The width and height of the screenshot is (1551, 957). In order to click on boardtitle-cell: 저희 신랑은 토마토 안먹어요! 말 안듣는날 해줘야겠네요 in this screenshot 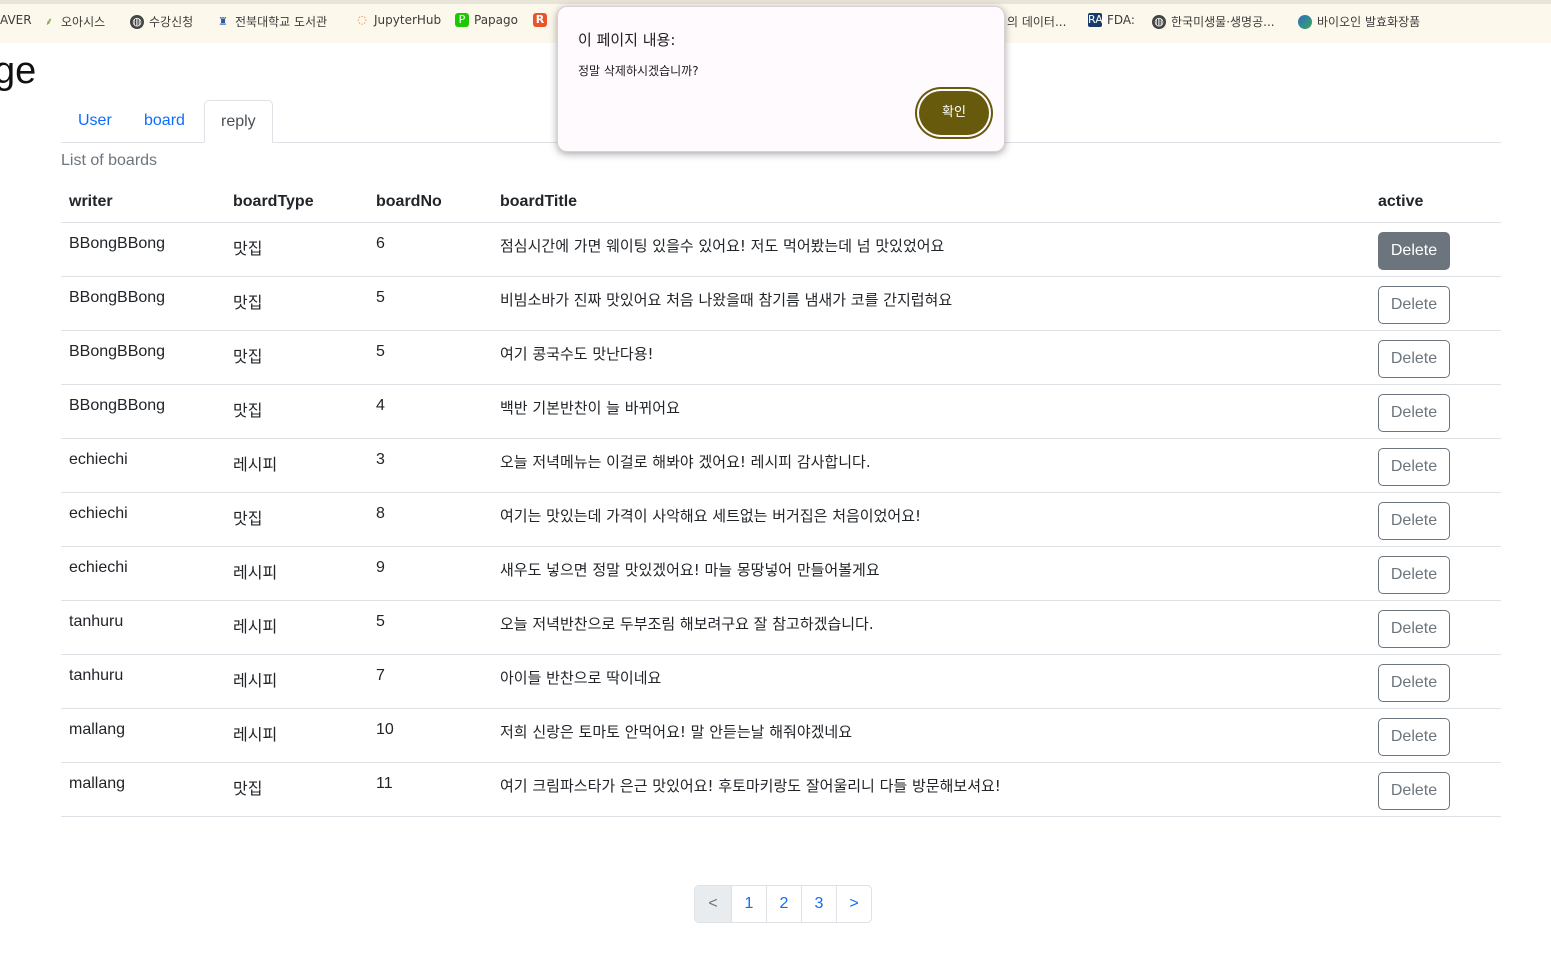, I will do `click(931, 735)`.